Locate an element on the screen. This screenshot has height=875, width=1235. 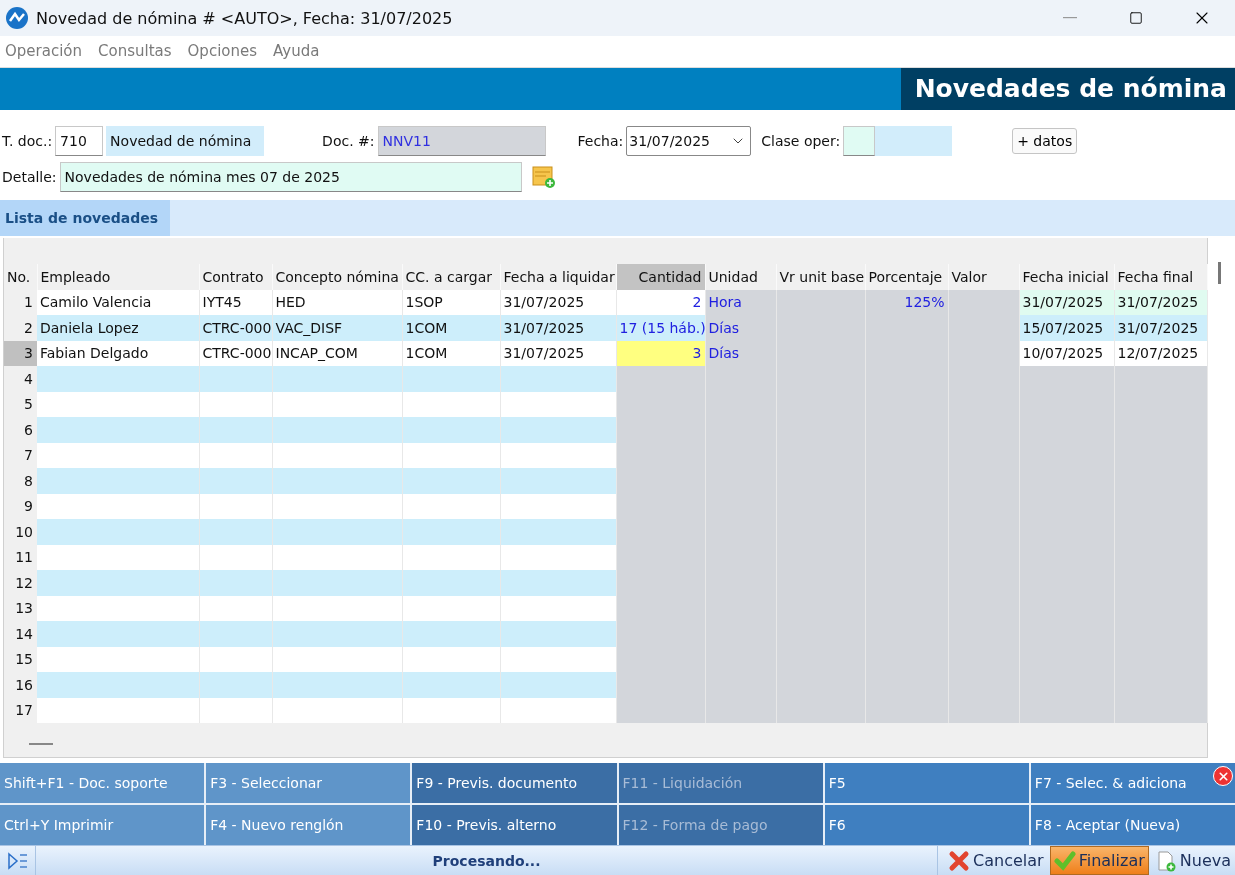
menu-item: Consultas is located at coordinates (135, 51).